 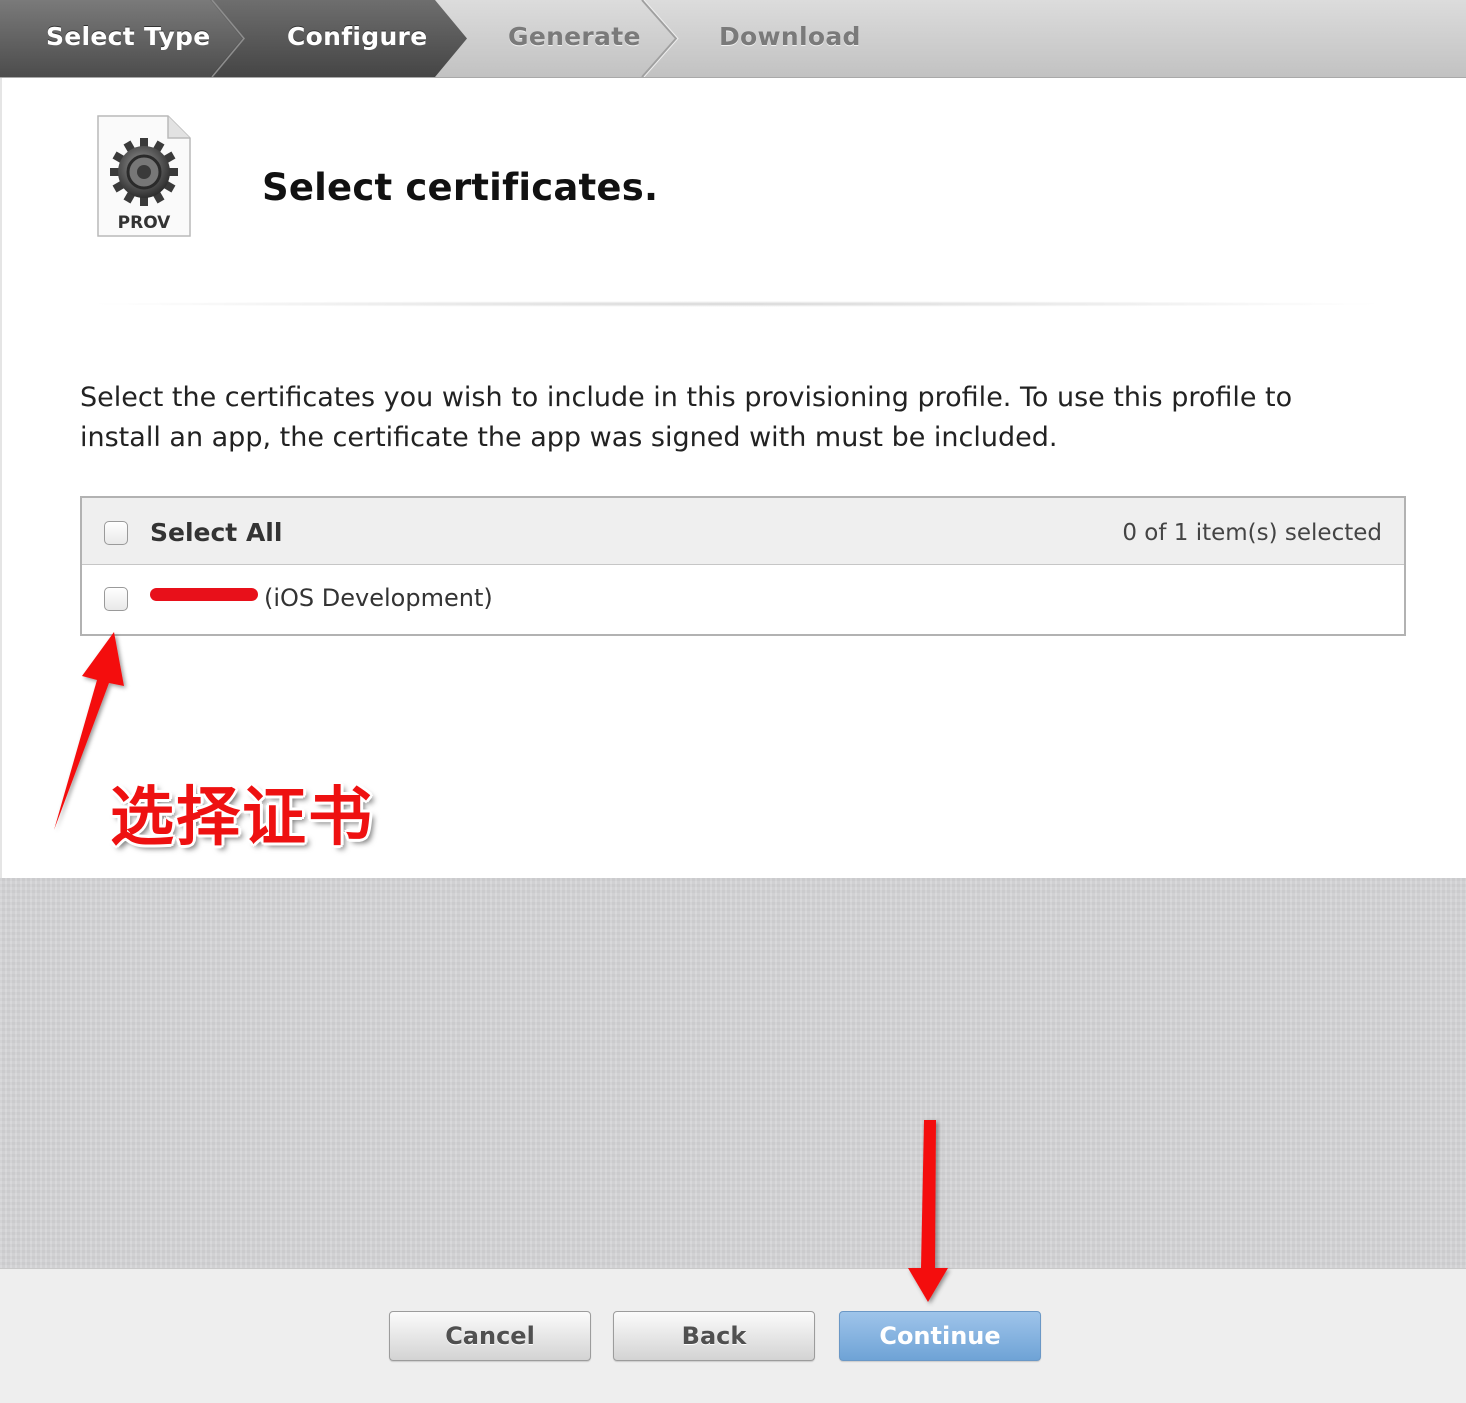 What do you see at coordinates (714, 1336) in the screenshot?
I see `back-button: Back` at bounding box center [714, 1336].